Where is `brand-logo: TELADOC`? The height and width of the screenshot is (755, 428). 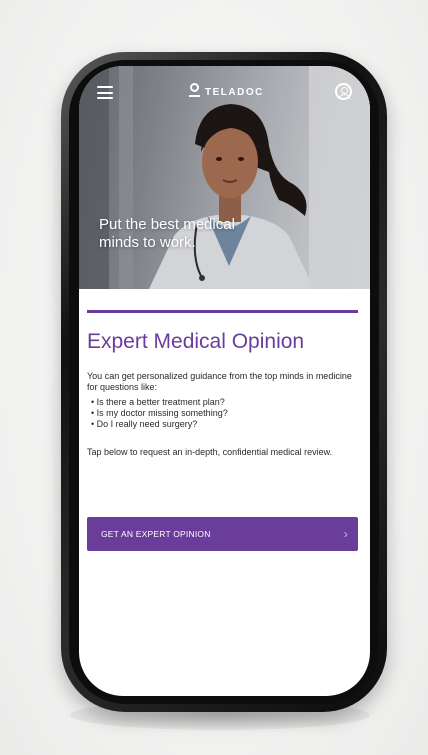 brand-logo: TELADOC is located at coordinates (226, 92).